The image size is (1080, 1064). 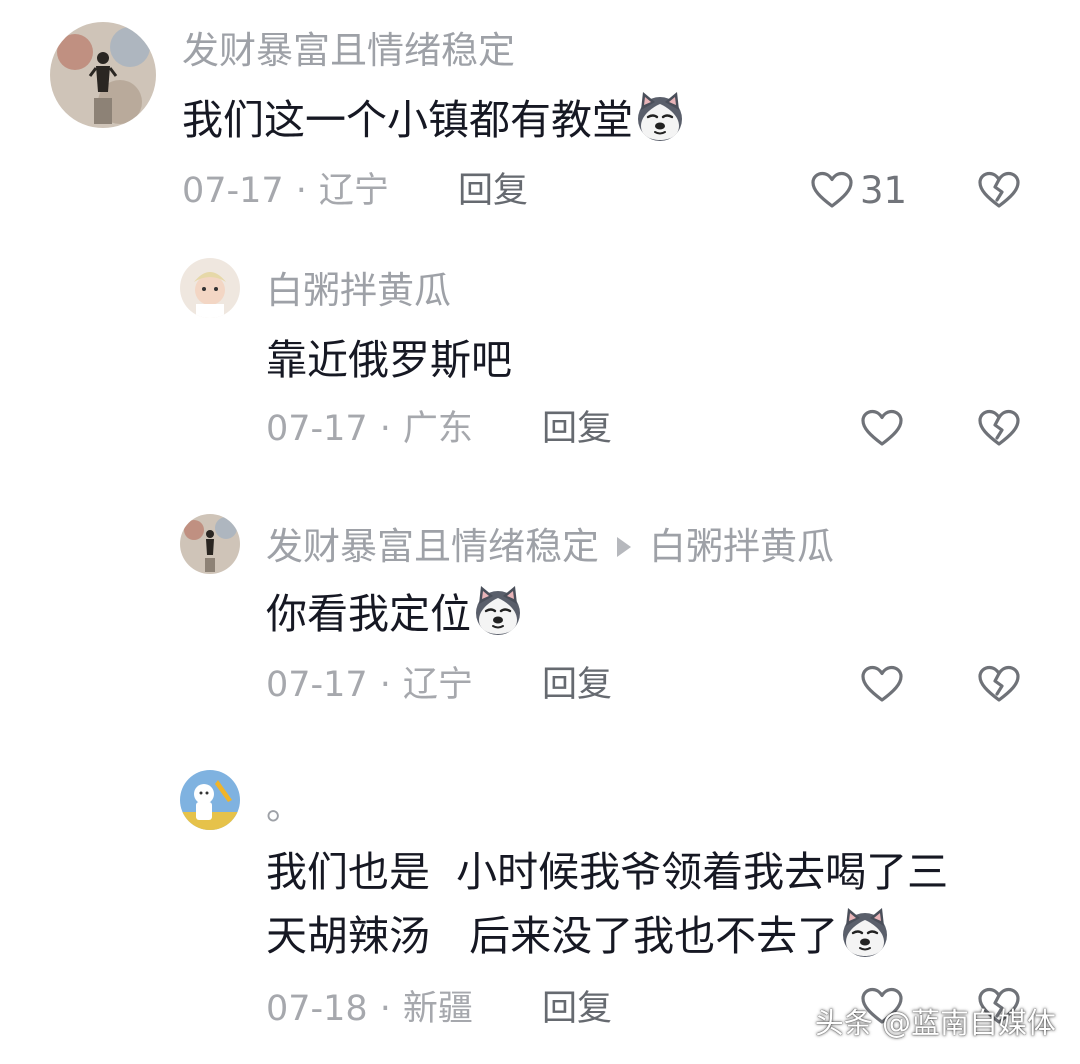 I want to click on comment-text: 我们这一个小镇都有教堂, so click(x=434, y=120).